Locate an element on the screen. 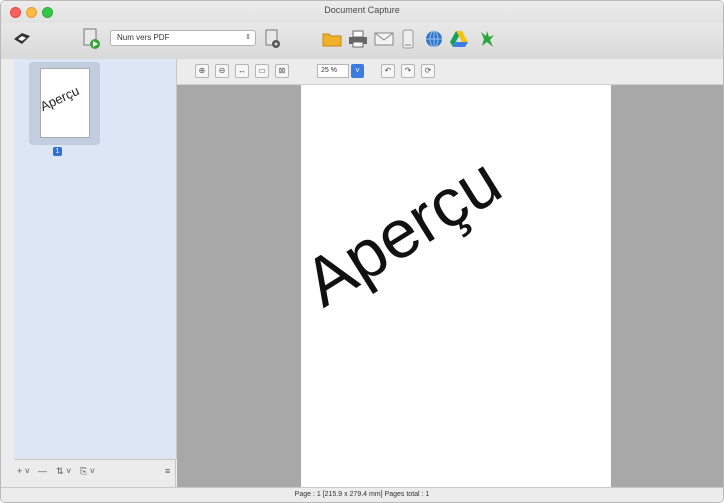  thumbnail-text: Aperçu is located at coordinates (61, 98).